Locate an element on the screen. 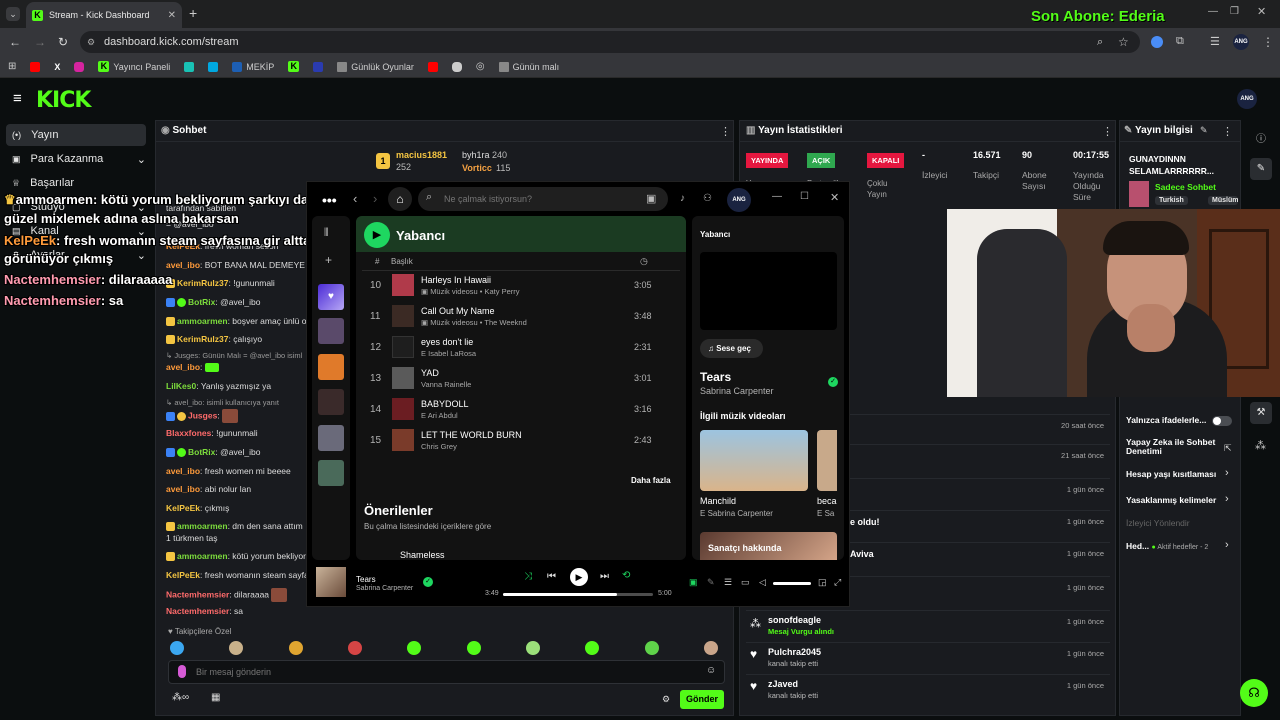  tools-rail-icon: ⚒ is located at coordinates (1261, 413).